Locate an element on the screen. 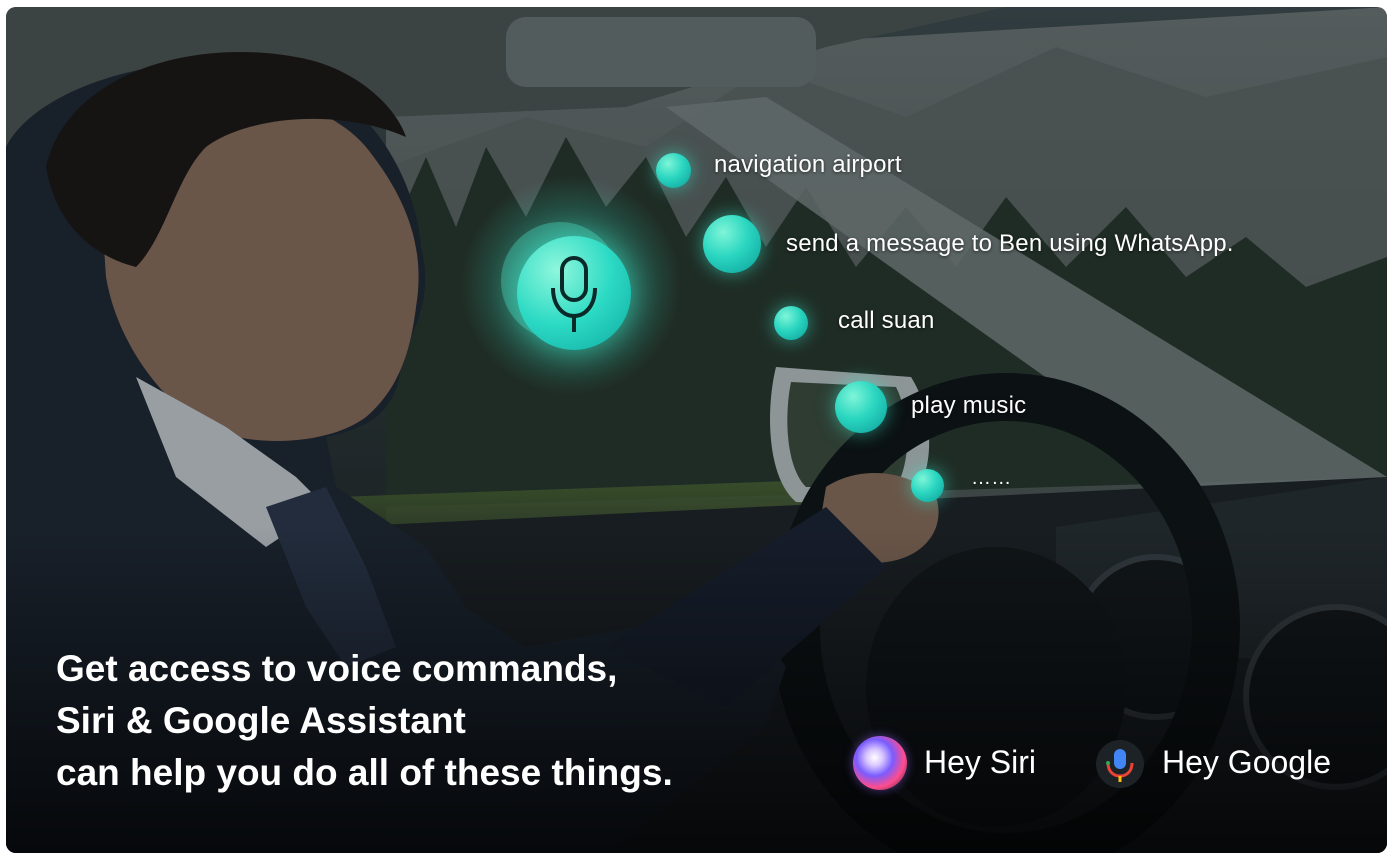 Image resolution: width=1393 pixels, height=859 pixels. command-label: navigation airport is located at coordinates (808, 164).